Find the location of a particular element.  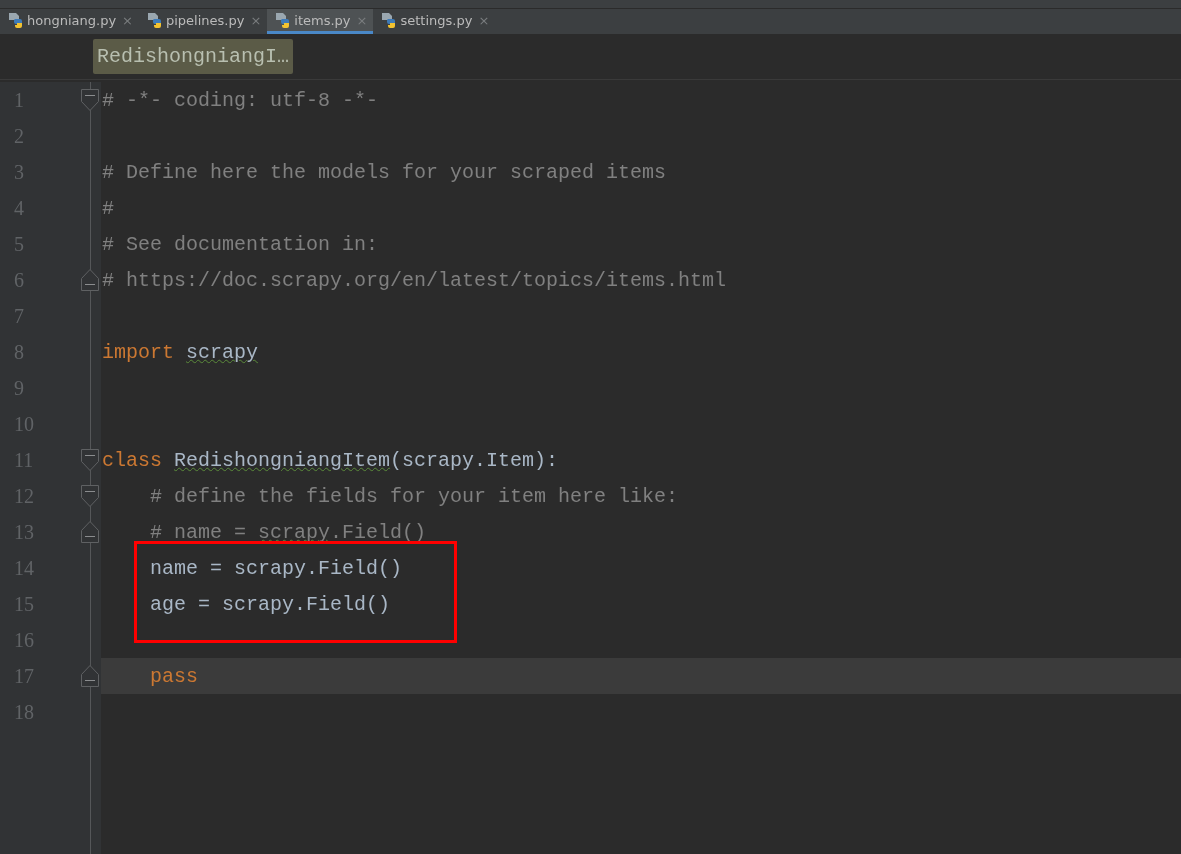

code-line: name = scrapy.Field() is located at coordinates (276, 568).